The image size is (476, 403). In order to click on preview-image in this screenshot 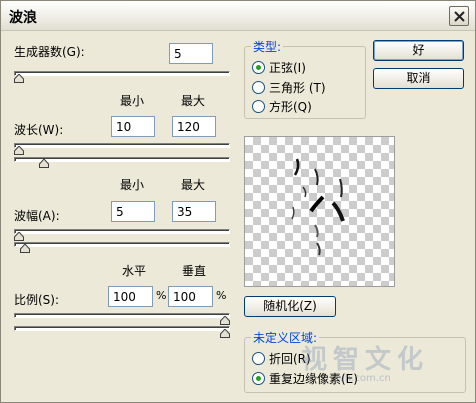, I will do `click(319, 211)`.